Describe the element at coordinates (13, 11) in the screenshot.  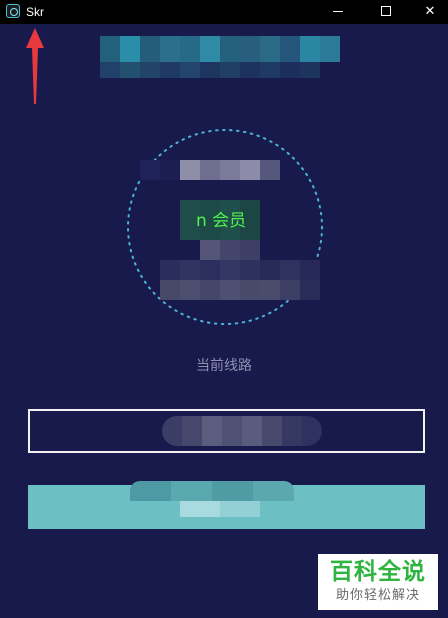
I see `app-logo-icon` at that location.